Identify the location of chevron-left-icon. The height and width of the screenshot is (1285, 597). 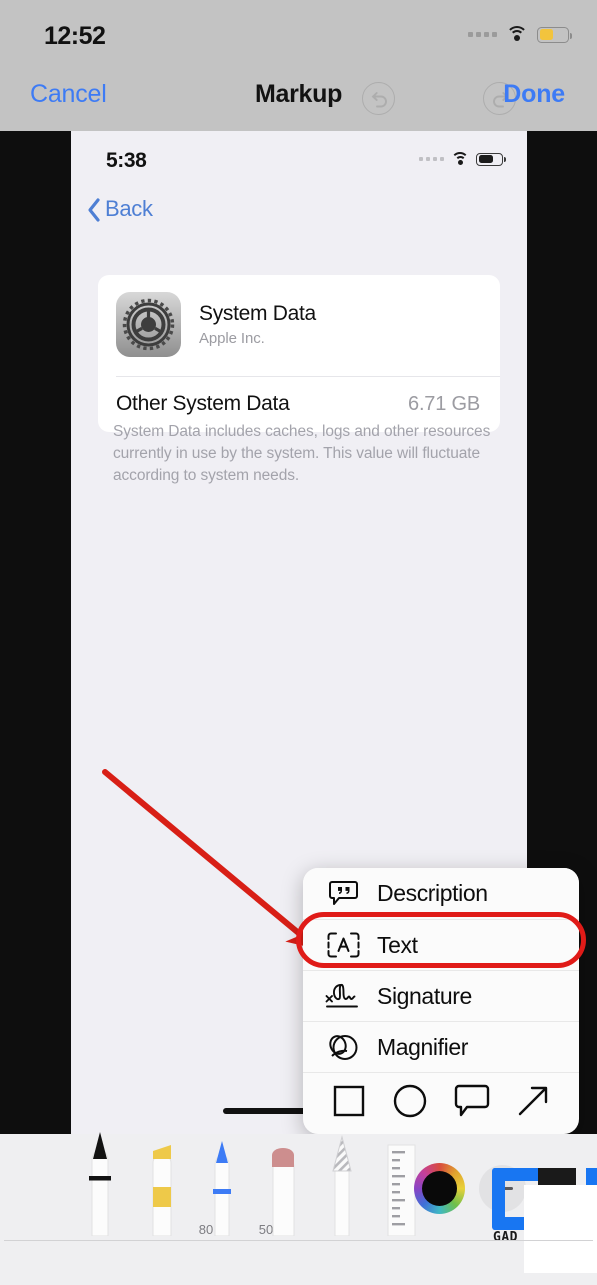
(94, 212).